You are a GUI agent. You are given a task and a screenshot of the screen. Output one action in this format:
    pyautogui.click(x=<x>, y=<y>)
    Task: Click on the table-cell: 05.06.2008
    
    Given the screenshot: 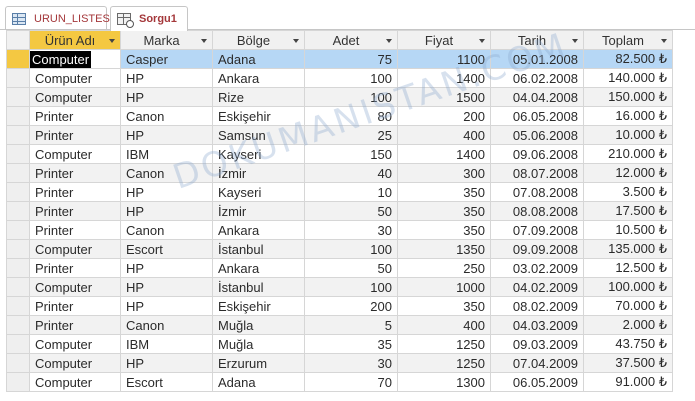 What is the action you would take?
    pyautogui.click(x=537, y=135)
    